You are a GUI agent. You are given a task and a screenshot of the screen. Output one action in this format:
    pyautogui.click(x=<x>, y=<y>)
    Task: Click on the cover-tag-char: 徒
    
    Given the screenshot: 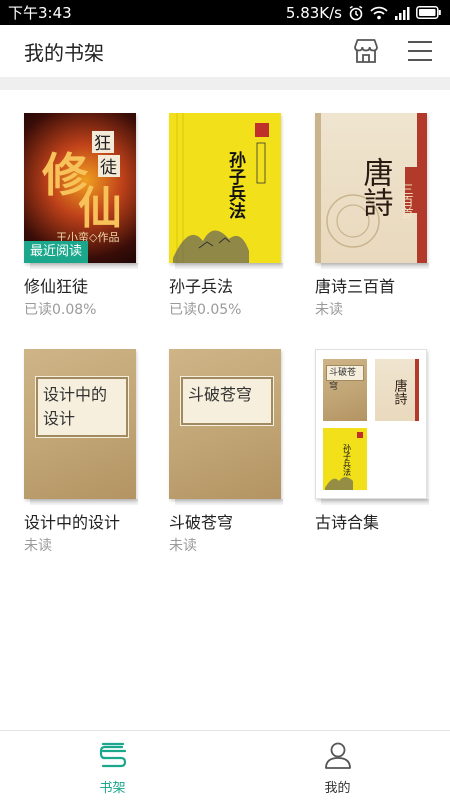 What is the action you would take?
    pyautogui.click(x=108, y=168)
    